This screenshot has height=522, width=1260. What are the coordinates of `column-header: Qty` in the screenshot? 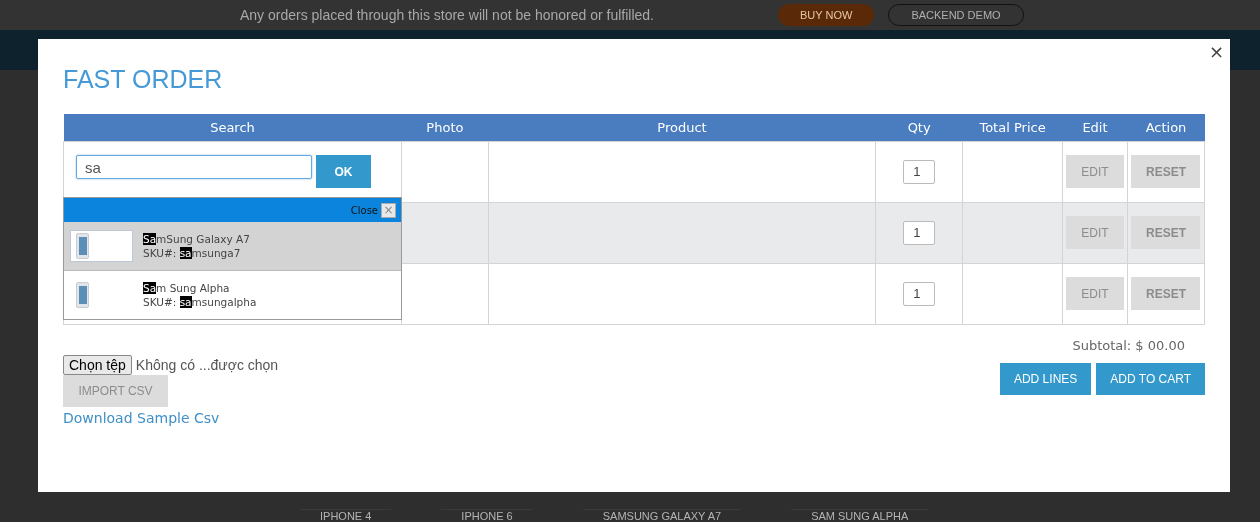 It's located at (919, 127).